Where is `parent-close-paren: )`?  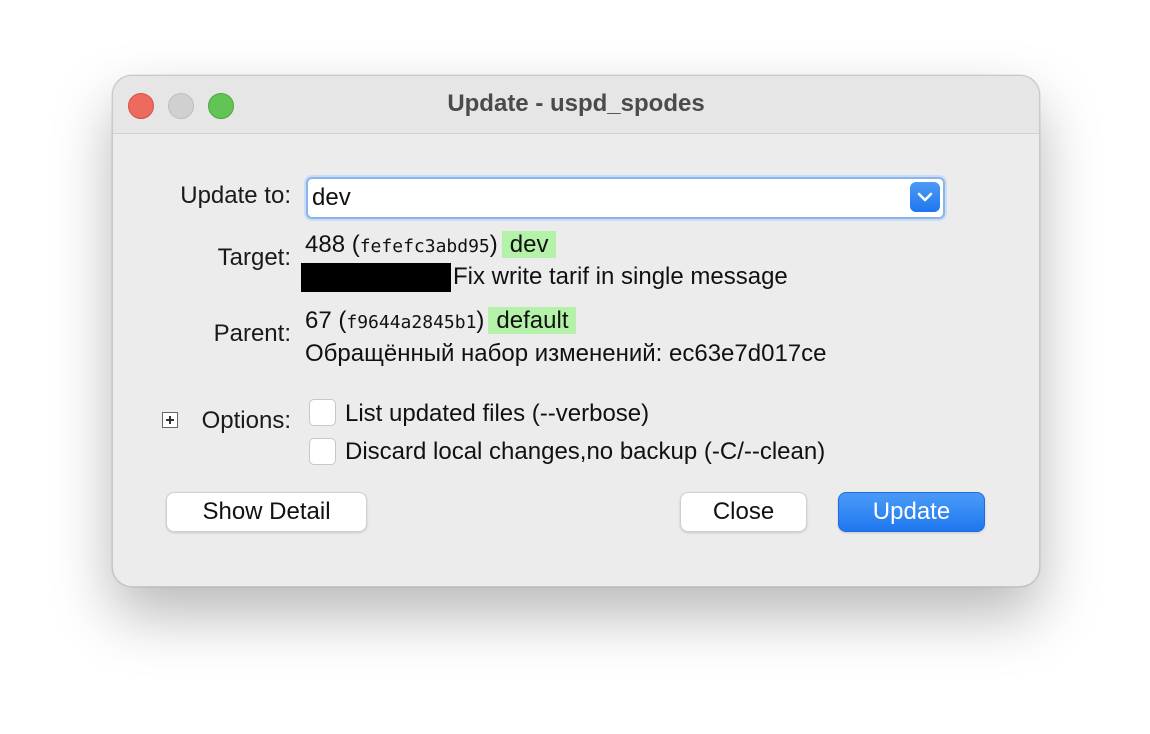
parent-close-paren: ) is located at coordinates (480, 320).